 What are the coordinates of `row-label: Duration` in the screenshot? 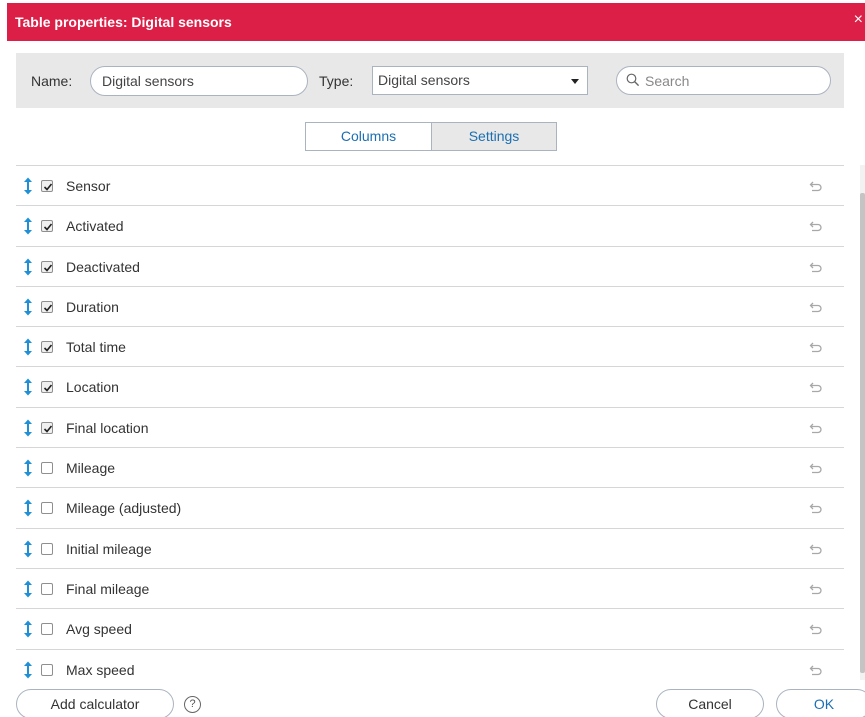 It's located at (92, 306).